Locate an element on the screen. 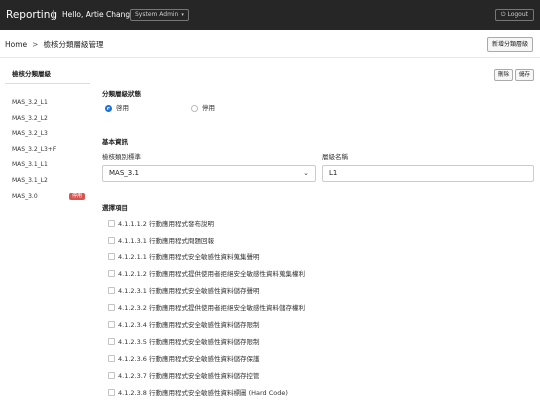  chevron-down-icon: ▾ is located at coordinates (182, 15).